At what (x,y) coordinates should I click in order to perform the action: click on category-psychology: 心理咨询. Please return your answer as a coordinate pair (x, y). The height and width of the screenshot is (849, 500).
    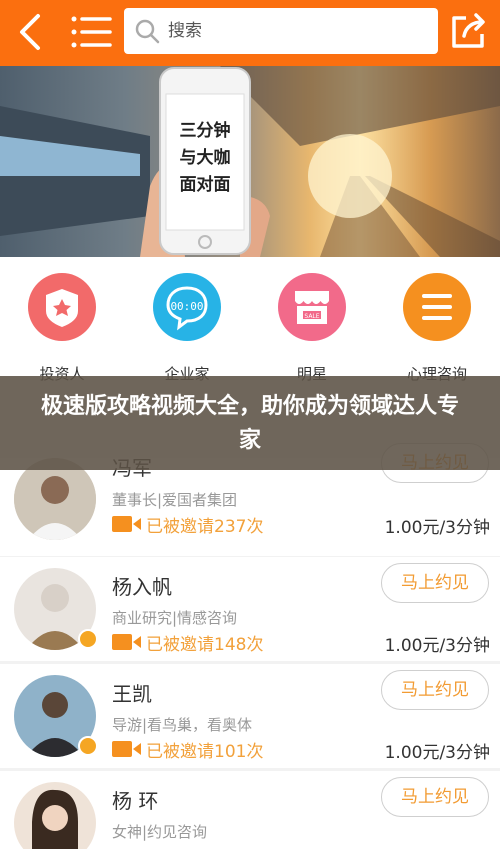
    Looking at the image, I should click on (437, 326).